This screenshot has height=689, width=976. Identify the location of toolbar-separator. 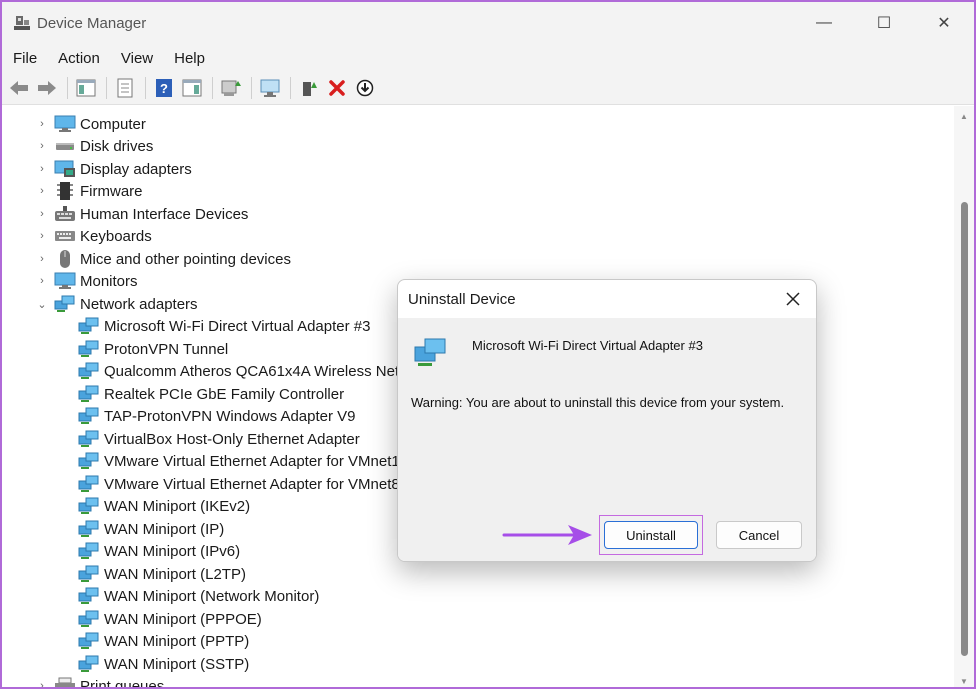
(106, 88).